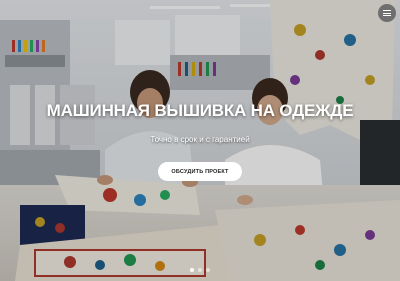 The height and width of the screenshot is (281, 400). I want to click on hero-subtitle: Точно в срок и с гарантией, so click(200, 139).